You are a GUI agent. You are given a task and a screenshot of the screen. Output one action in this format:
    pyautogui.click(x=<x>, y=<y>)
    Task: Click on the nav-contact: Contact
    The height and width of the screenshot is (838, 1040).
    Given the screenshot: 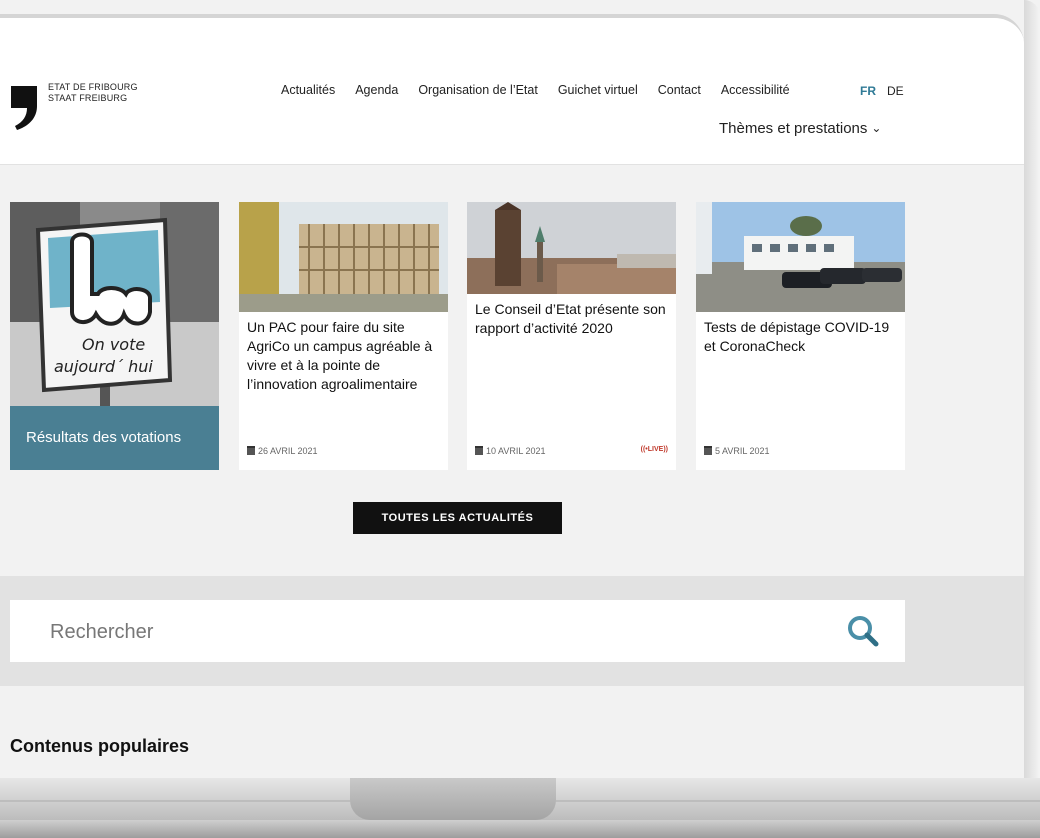 What is the action you would take?
    pyautogui.click(x=679, y=90)
    